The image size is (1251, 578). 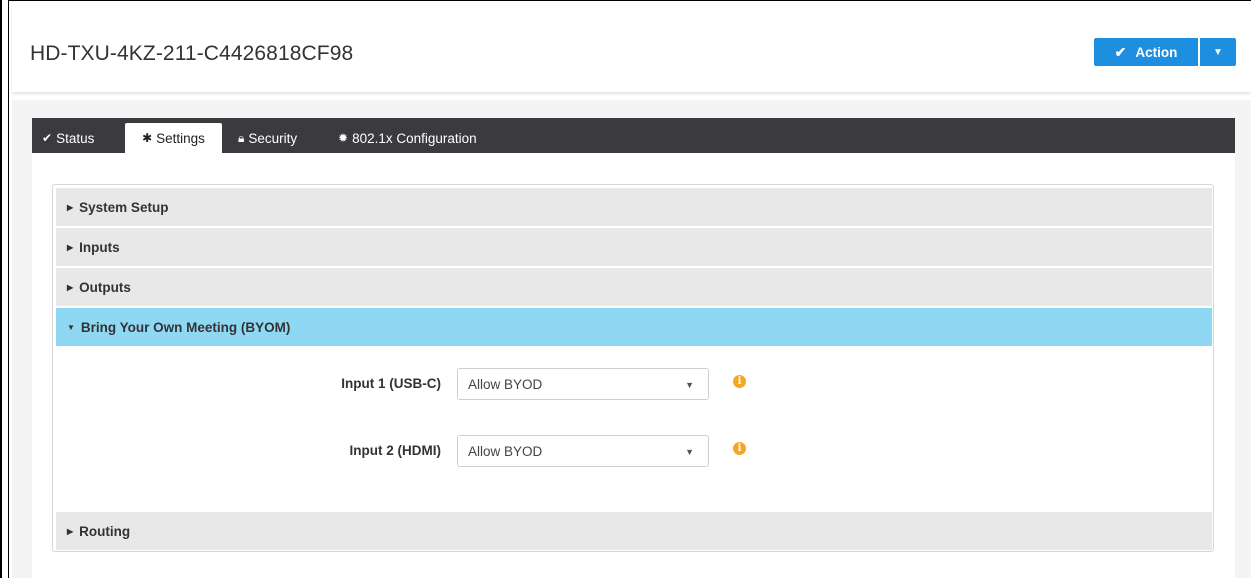 What do you see at coordinates (343, 138) in the screenshot?
I see `cog-icon: ✹` at bounding box center [343, 138].